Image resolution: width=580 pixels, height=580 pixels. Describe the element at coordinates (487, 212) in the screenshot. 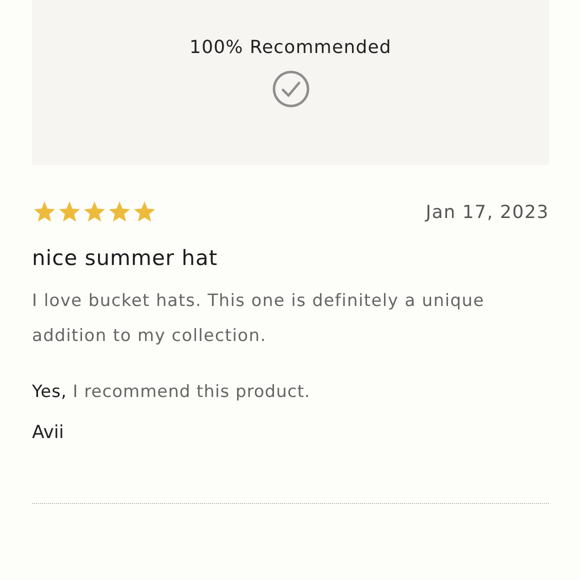

I see `review-date: Jan 17, 2023` at that location.